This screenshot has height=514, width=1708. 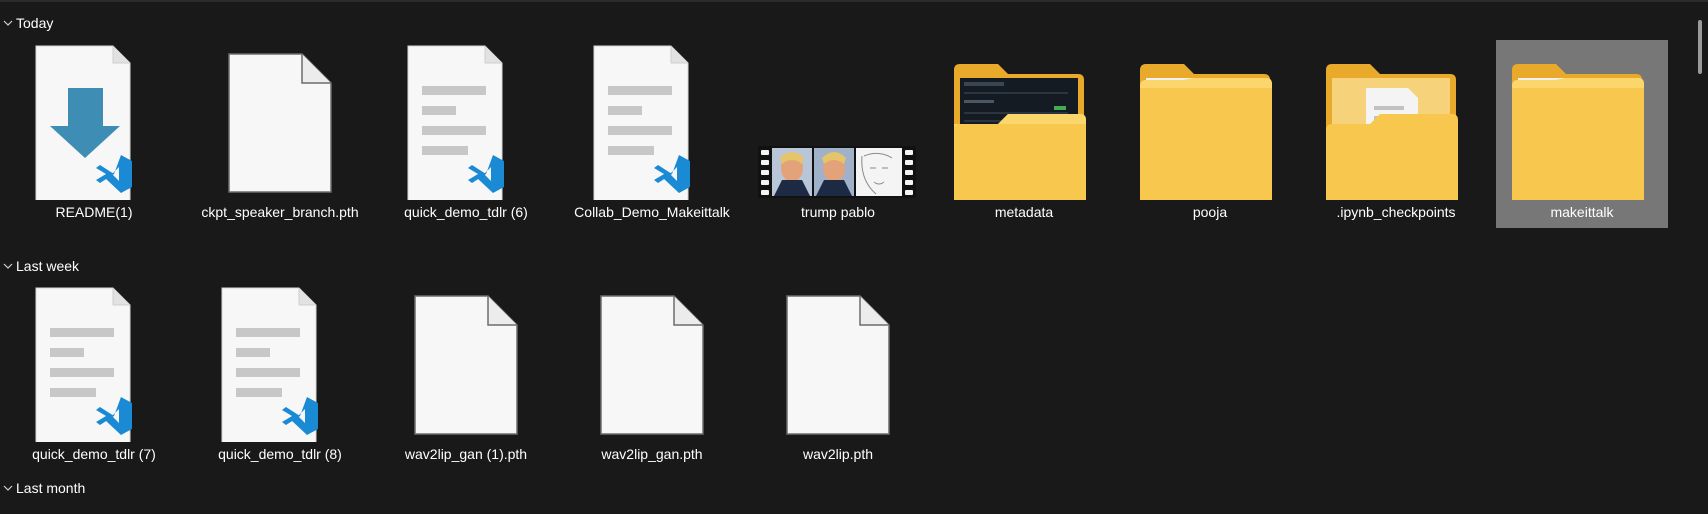 What do you see at coordinates (94, 454) in the screenshot?
I see `file-name: quick_demo_tdlr (7)` at bounding box center [94, 454].